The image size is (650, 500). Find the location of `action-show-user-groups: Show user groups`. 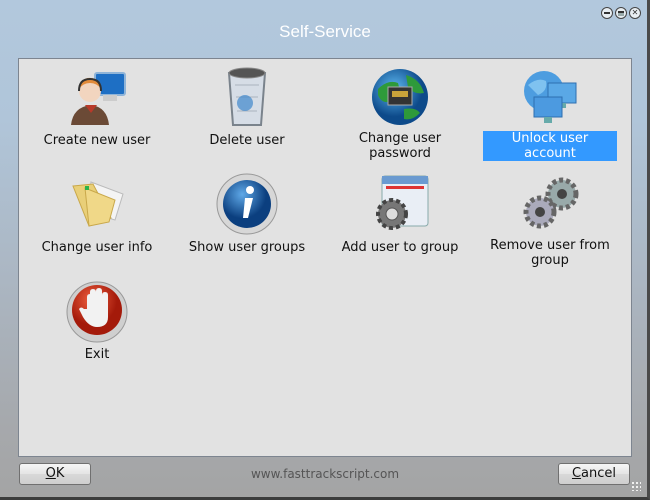

action-show-user-groups: Show user groups is located at coordinates (247, 213).